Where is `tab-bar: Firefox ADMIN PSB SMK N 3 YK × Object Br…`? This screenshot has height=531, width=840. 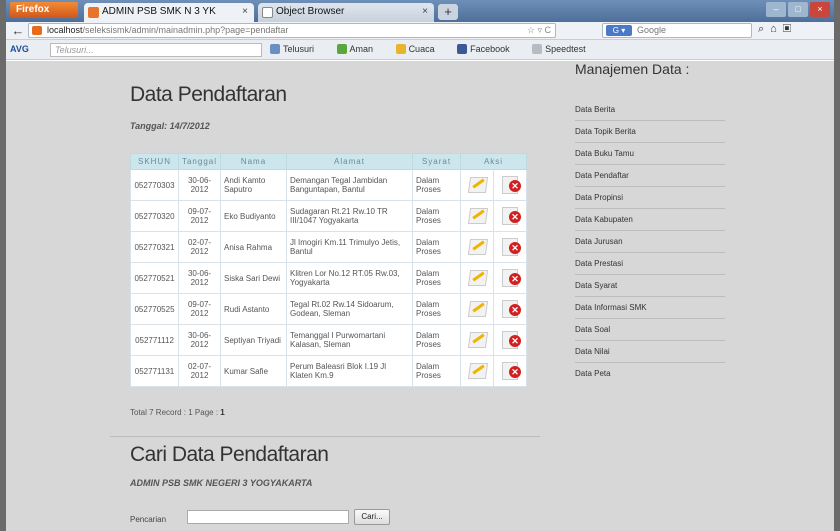
tab-bar: Firefox ADMIN PSB SMK N 3 YK × Object Br… is located at coordinates (420, 11).